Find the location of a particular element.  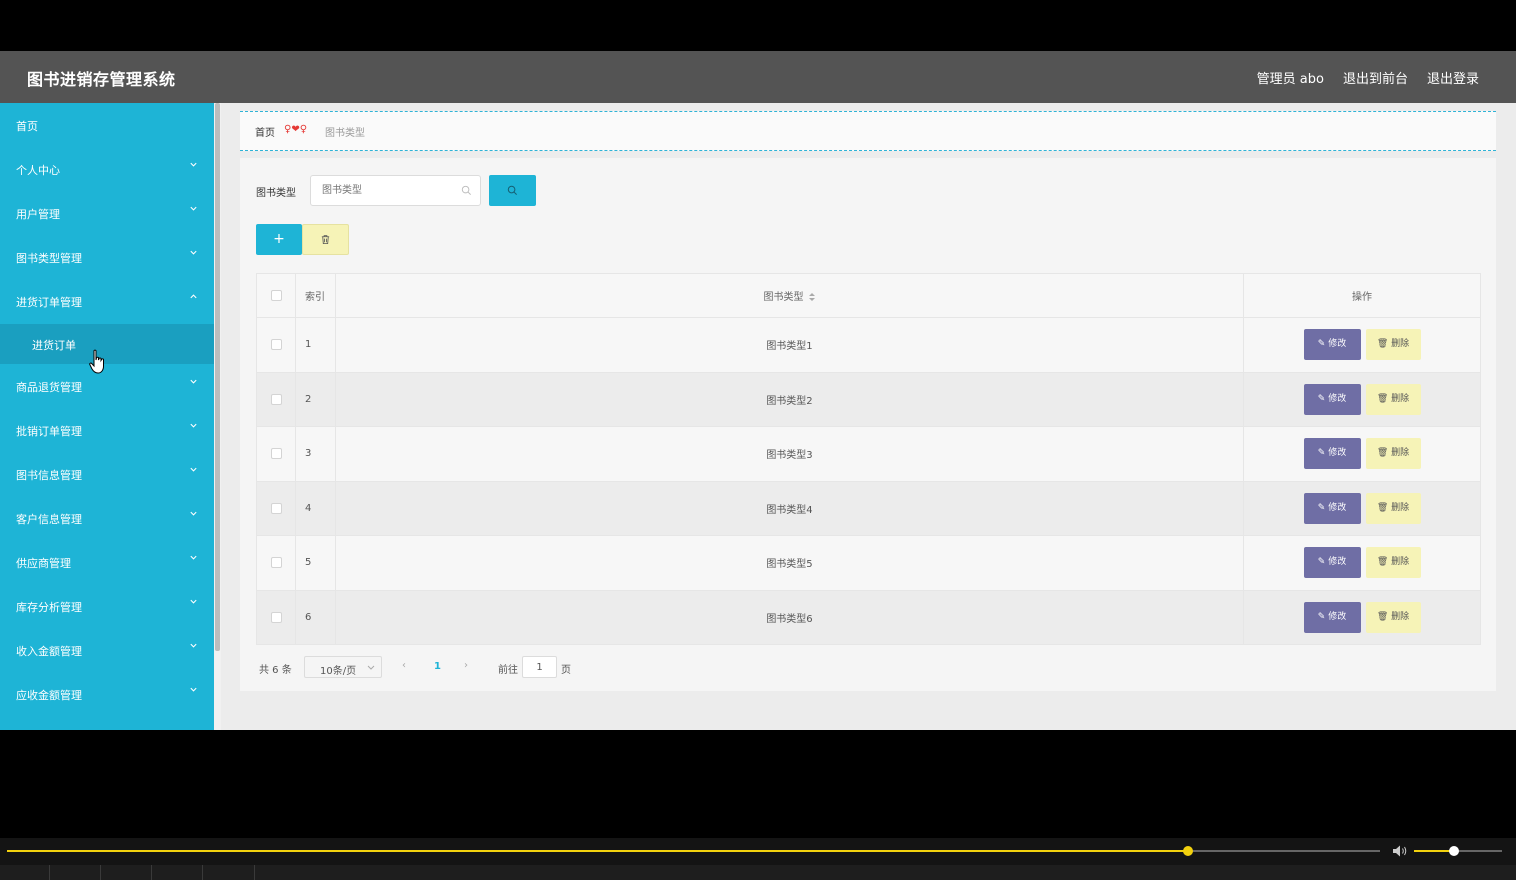

volume-handle is located at coordinates (1453, 851).